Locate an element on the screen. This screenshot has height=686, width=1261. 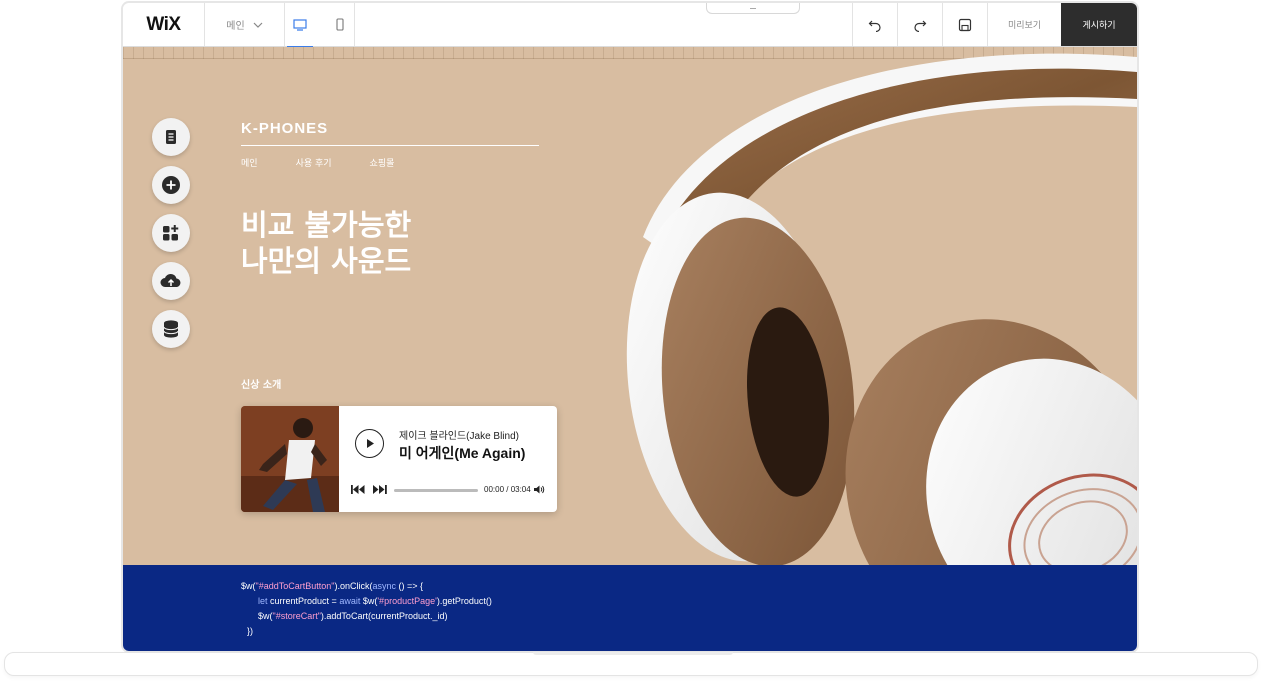
code-token: "#storeCart" is located at coordinates (296, 616).